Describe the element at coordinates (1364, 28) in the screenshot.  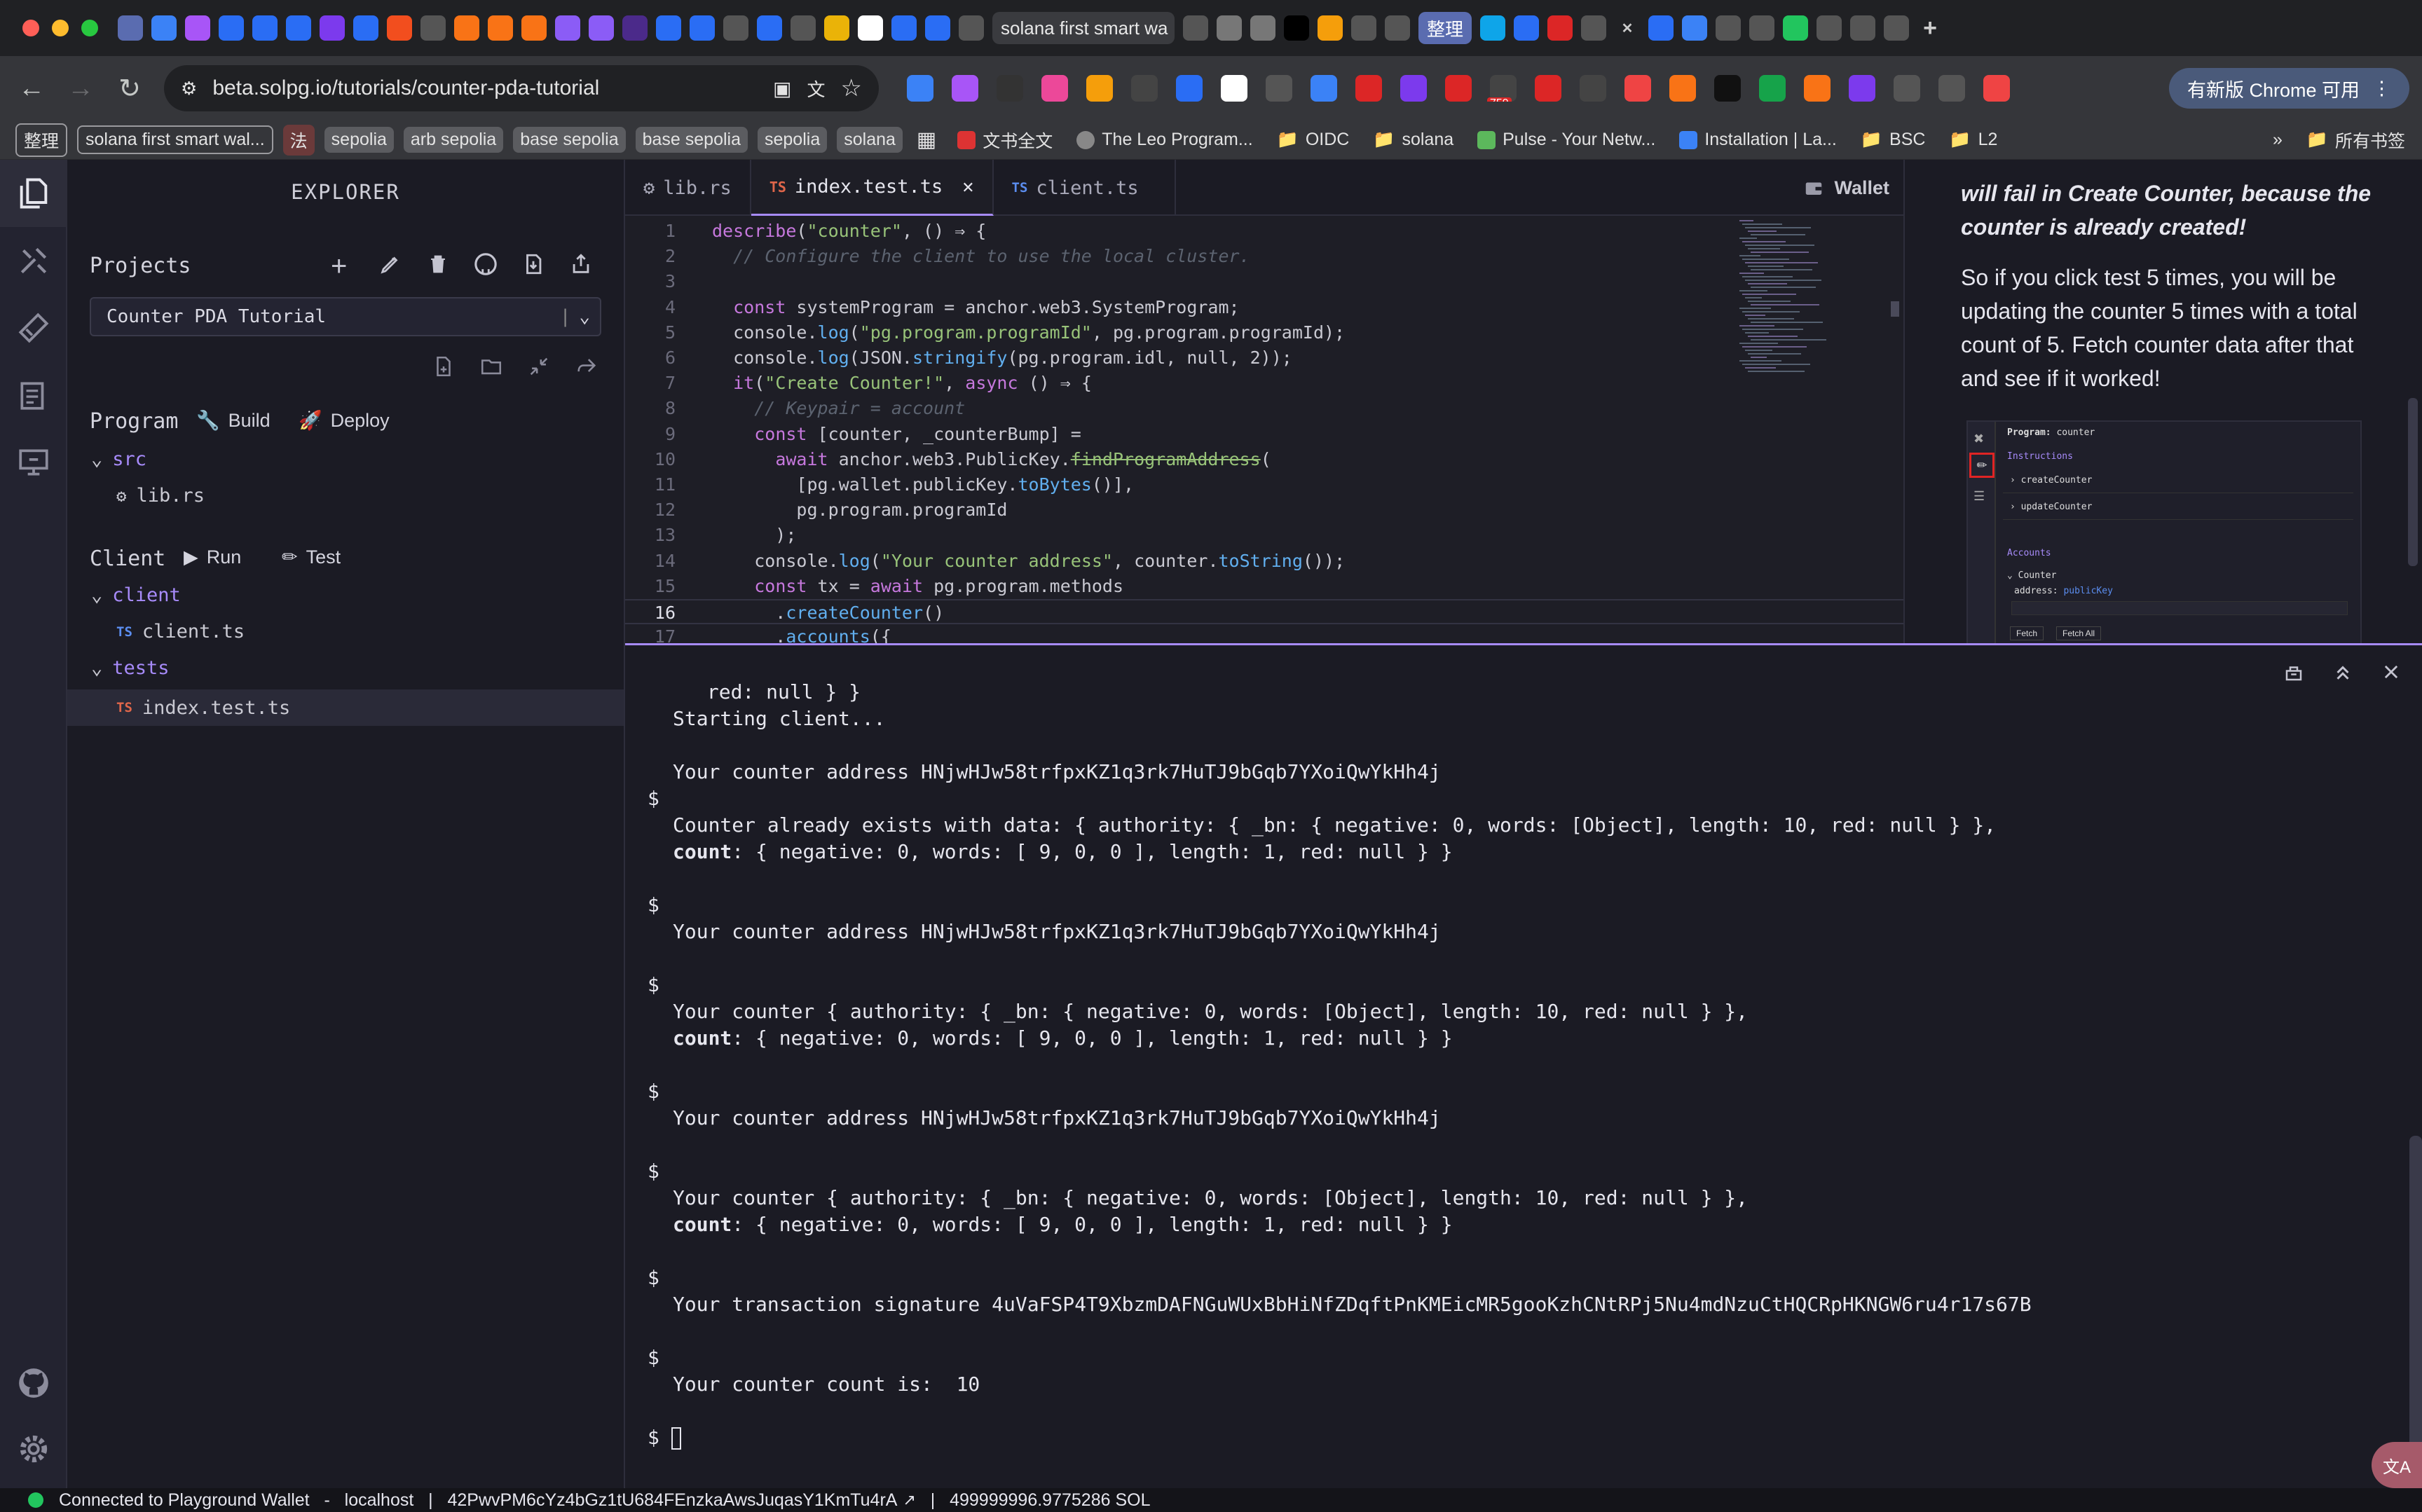
I see `pinned-tab-b6` at that location.